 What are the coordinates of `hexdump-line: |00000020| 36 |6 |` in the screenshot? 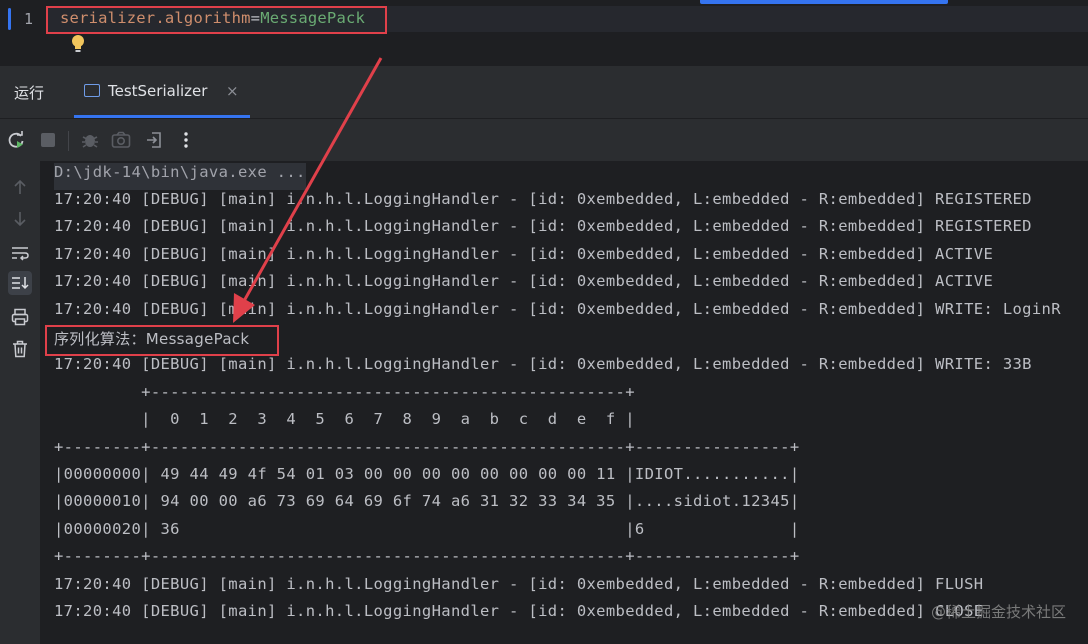 It's located at (427, 529).